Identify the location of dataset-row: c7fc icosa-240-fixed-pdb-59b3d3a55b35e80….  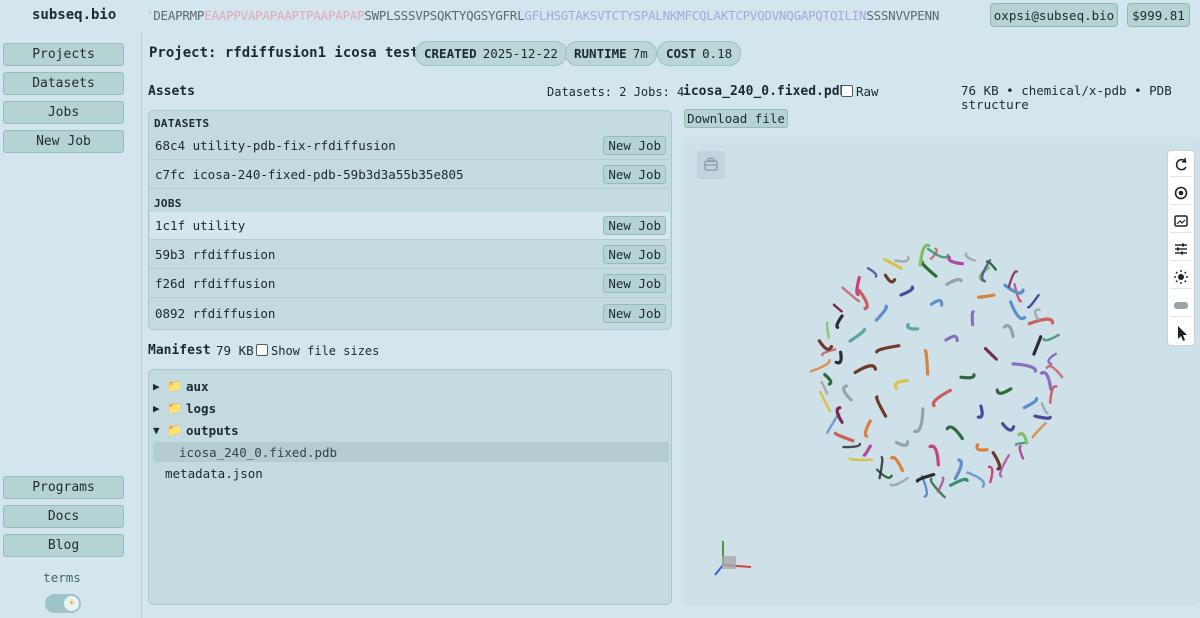
(410, 175).